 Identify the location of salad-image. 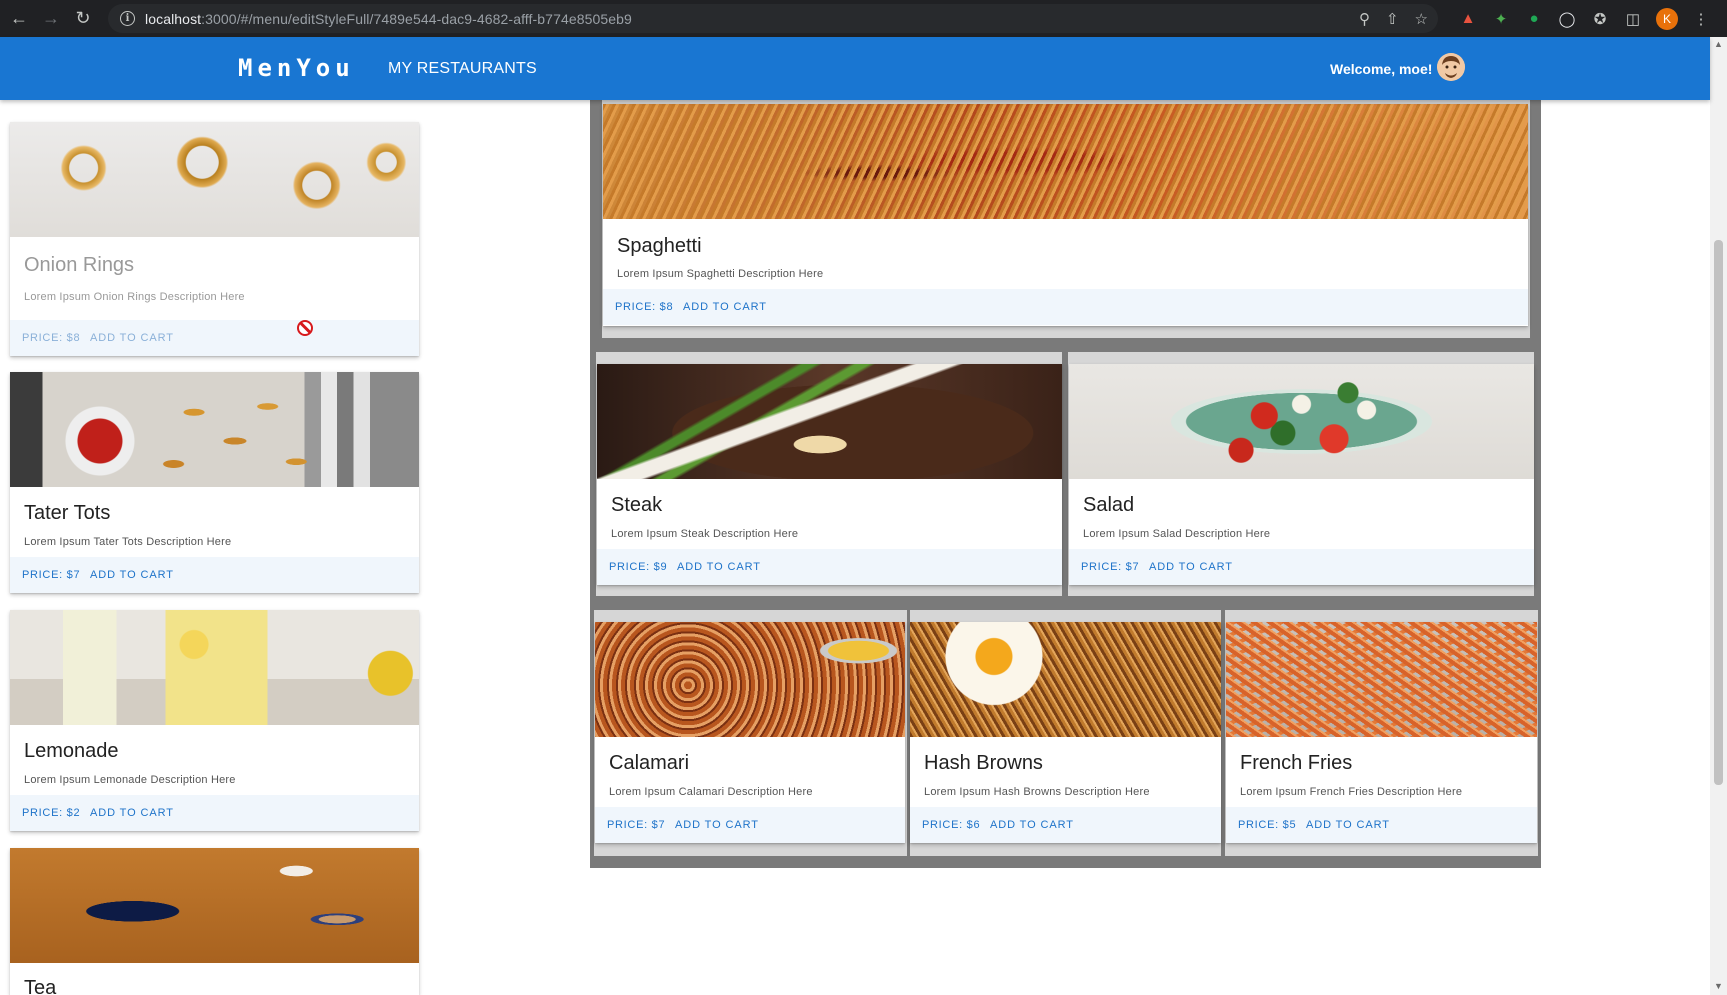
(1301, 421).